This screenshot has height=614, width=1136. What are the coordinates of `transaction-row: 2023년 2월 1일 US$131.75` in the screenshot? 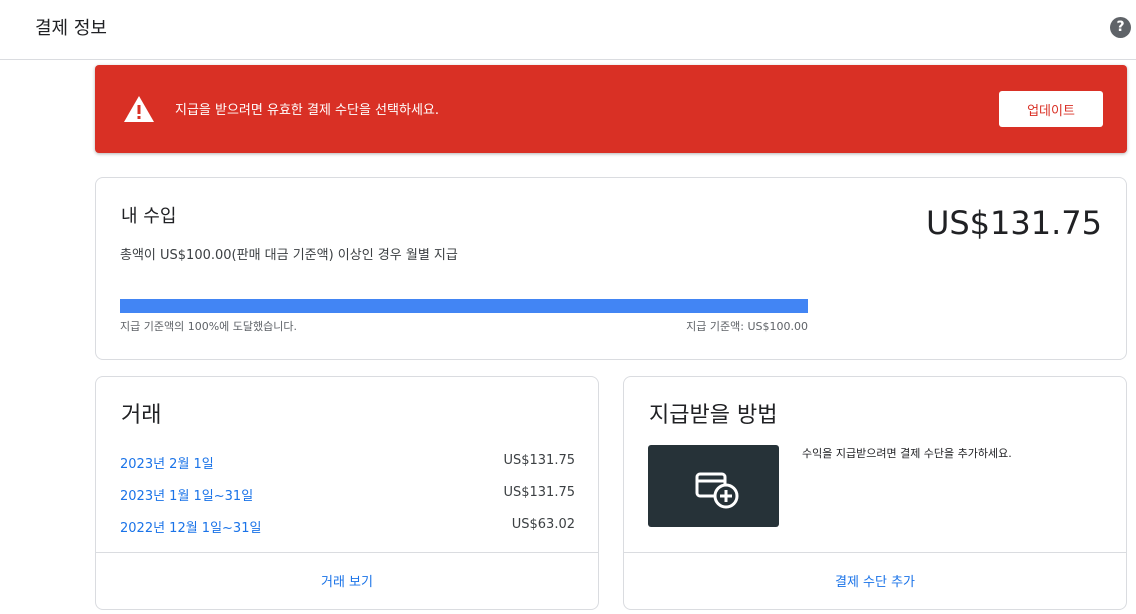 It's located at (347, 463).